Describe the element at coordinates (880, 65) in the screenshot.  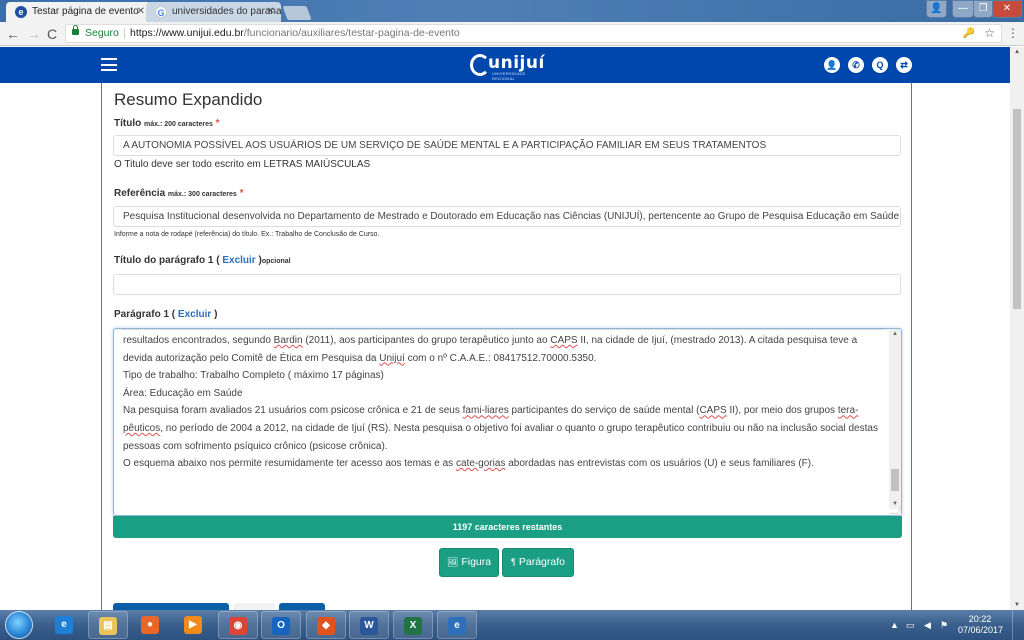
I see `search-icon: Q` at that location.